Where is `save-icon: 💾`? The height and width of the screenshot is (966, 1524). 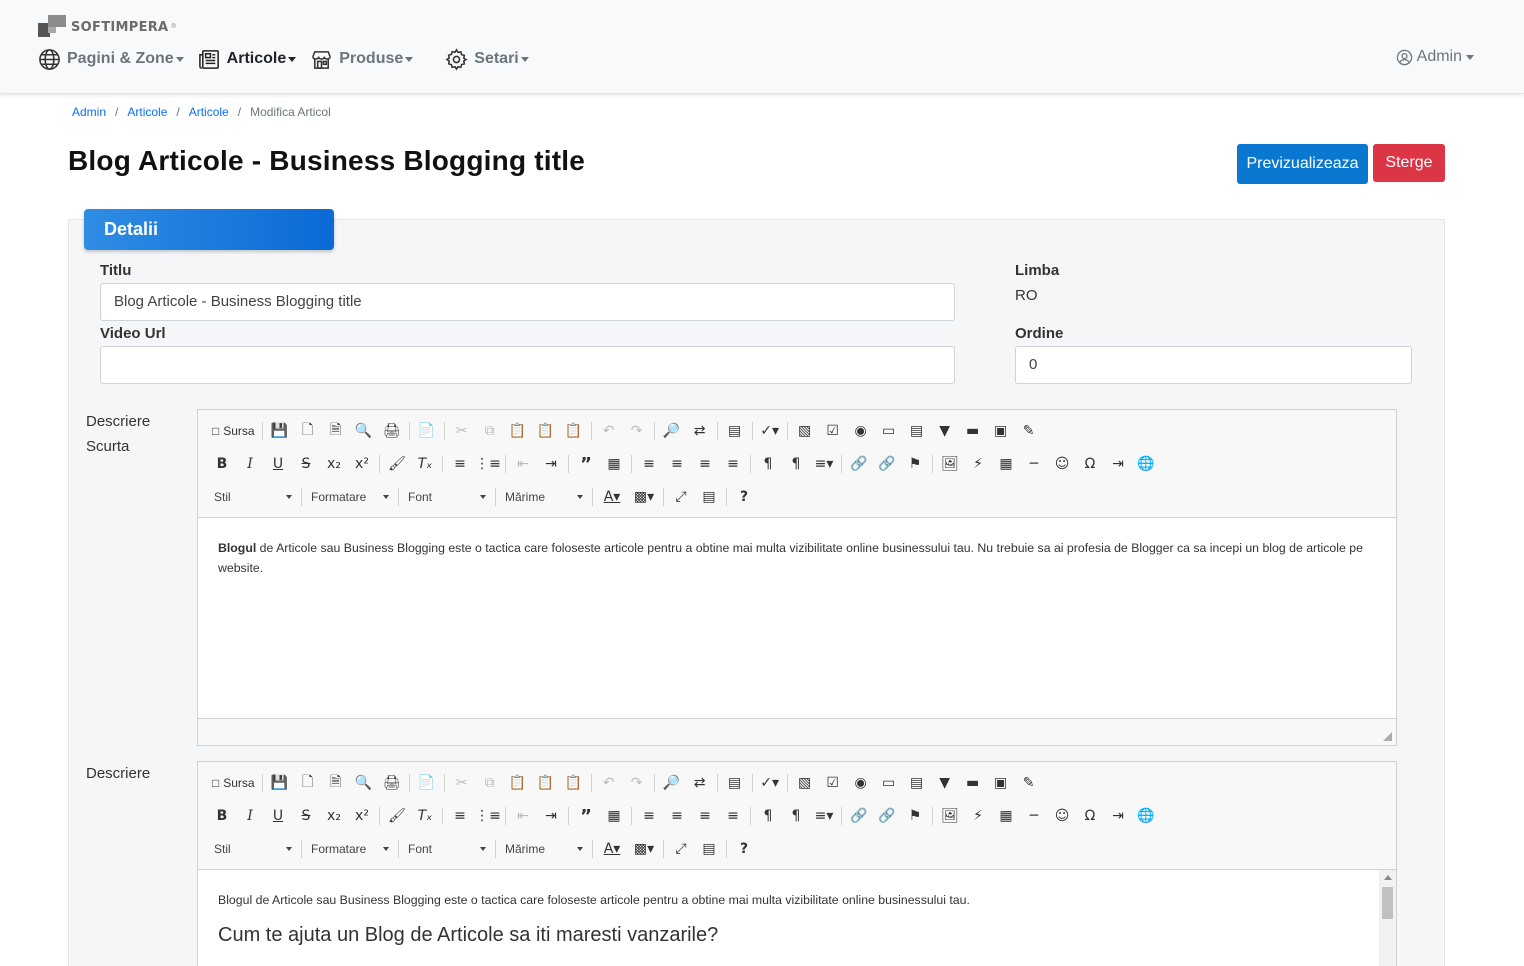 save-icon: 💾 is located at coordinates (280, 431).